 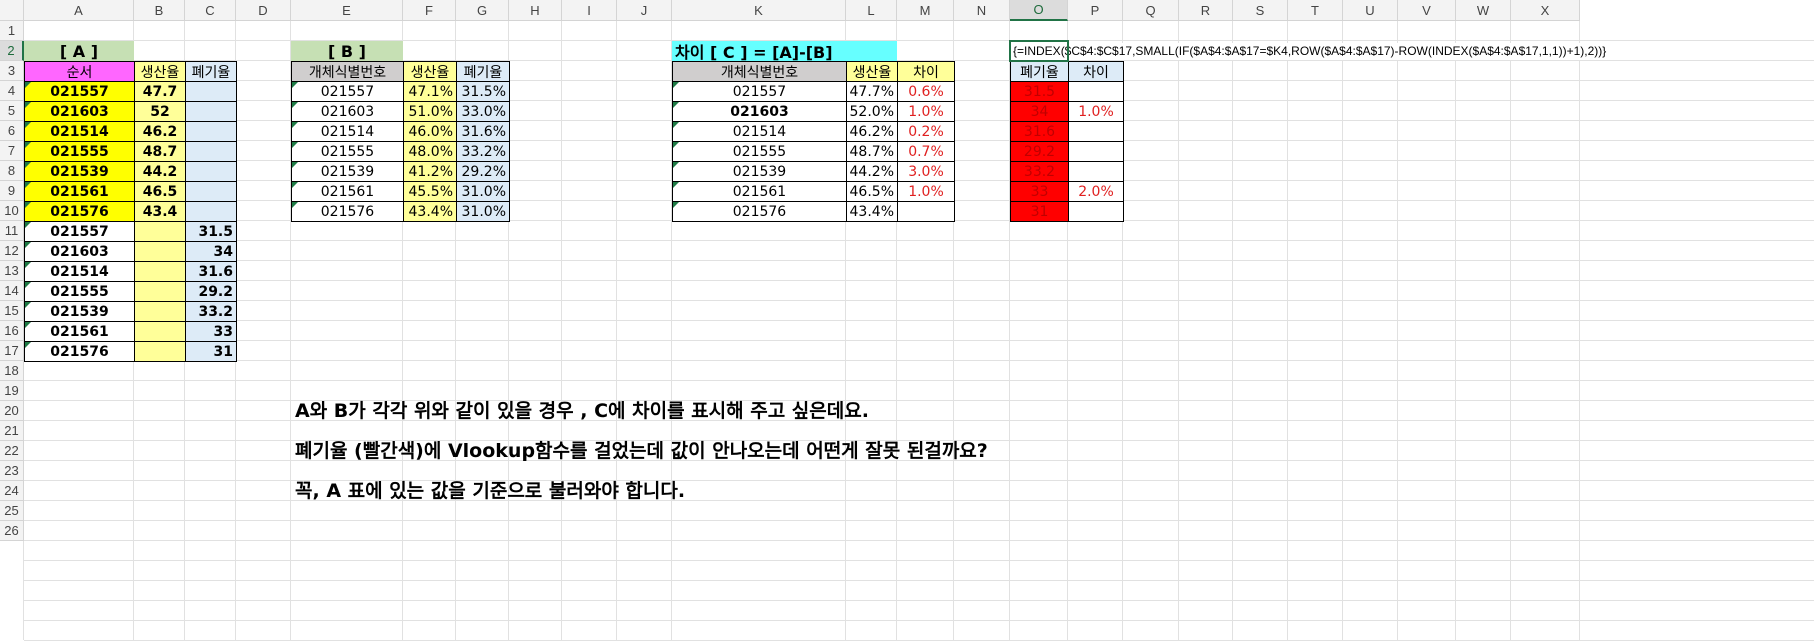 I want to click on table-a-id-cell: 021539, so click(x=79, y=311).